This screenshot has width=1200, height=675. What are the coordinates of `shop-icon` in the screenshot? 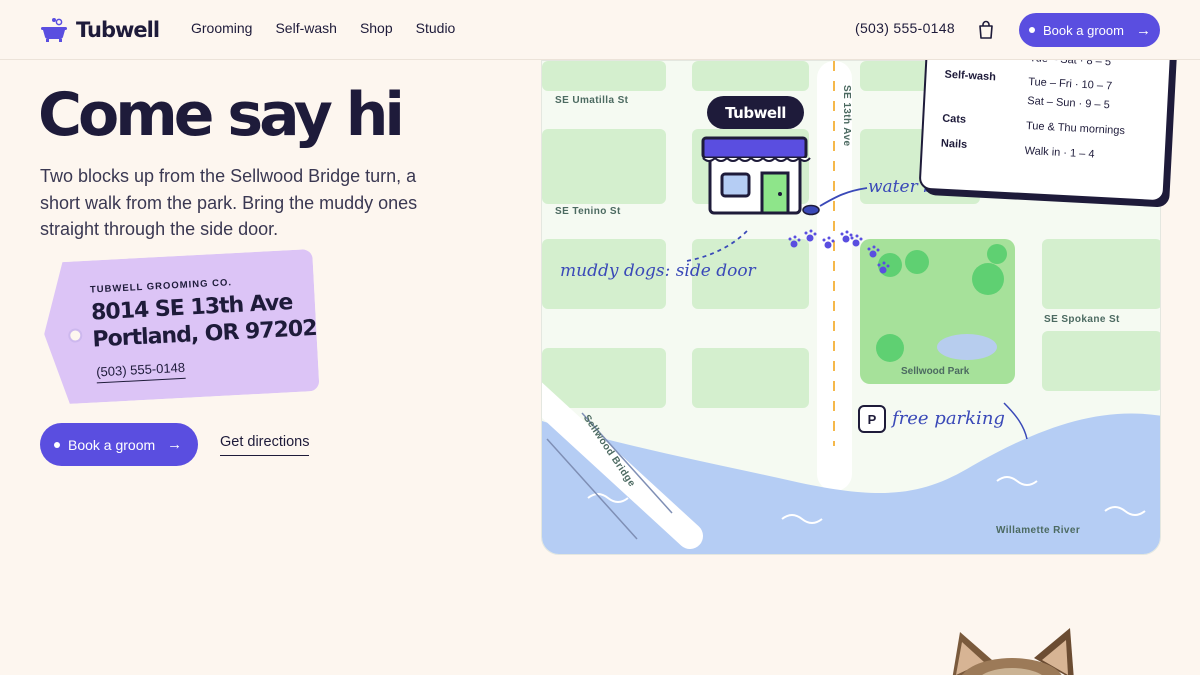 It's located at (756, 175).